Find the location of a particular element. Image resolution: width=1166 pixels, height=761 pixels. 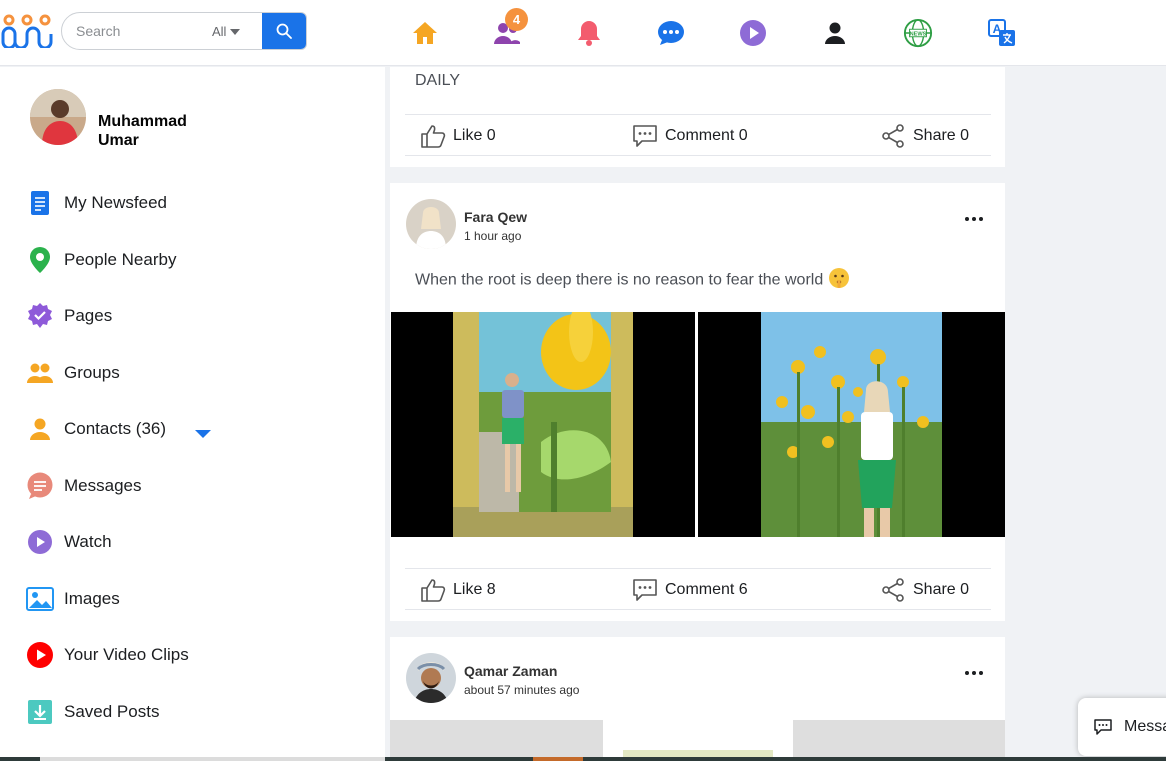

post-author: Qamar Zaman is located at coordinates (510, 671).